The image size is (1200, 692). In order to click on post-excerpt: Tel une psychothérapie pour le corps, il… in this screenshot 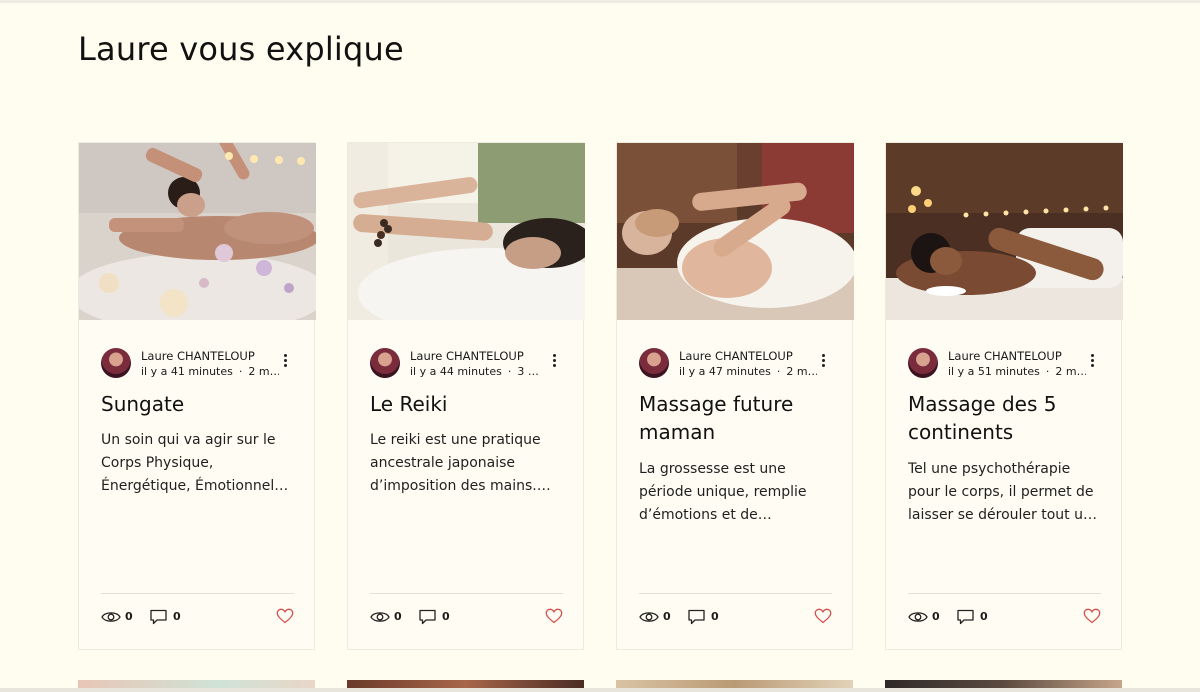, I will do `click(1007, 492)`.